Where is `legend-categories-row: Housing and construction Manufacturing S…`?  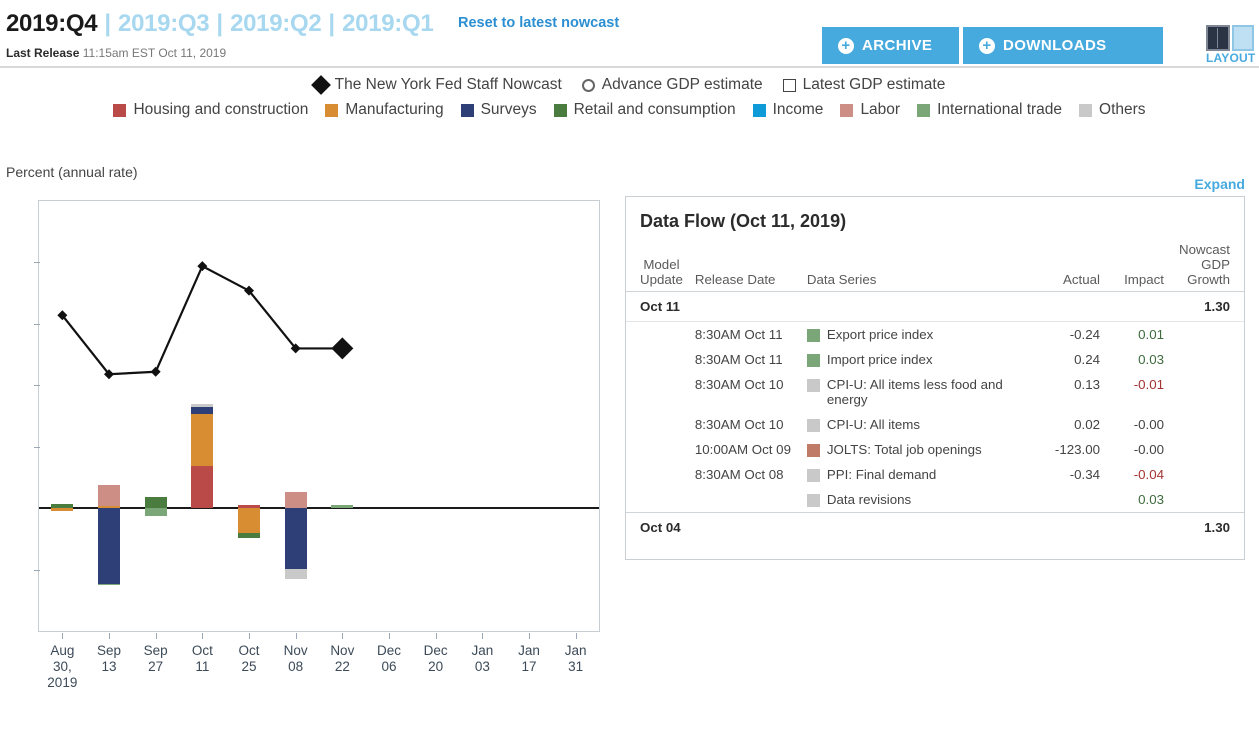
legend-categories-row: Housing and construction Manufacturing S… is located at coordinates (629, 110).